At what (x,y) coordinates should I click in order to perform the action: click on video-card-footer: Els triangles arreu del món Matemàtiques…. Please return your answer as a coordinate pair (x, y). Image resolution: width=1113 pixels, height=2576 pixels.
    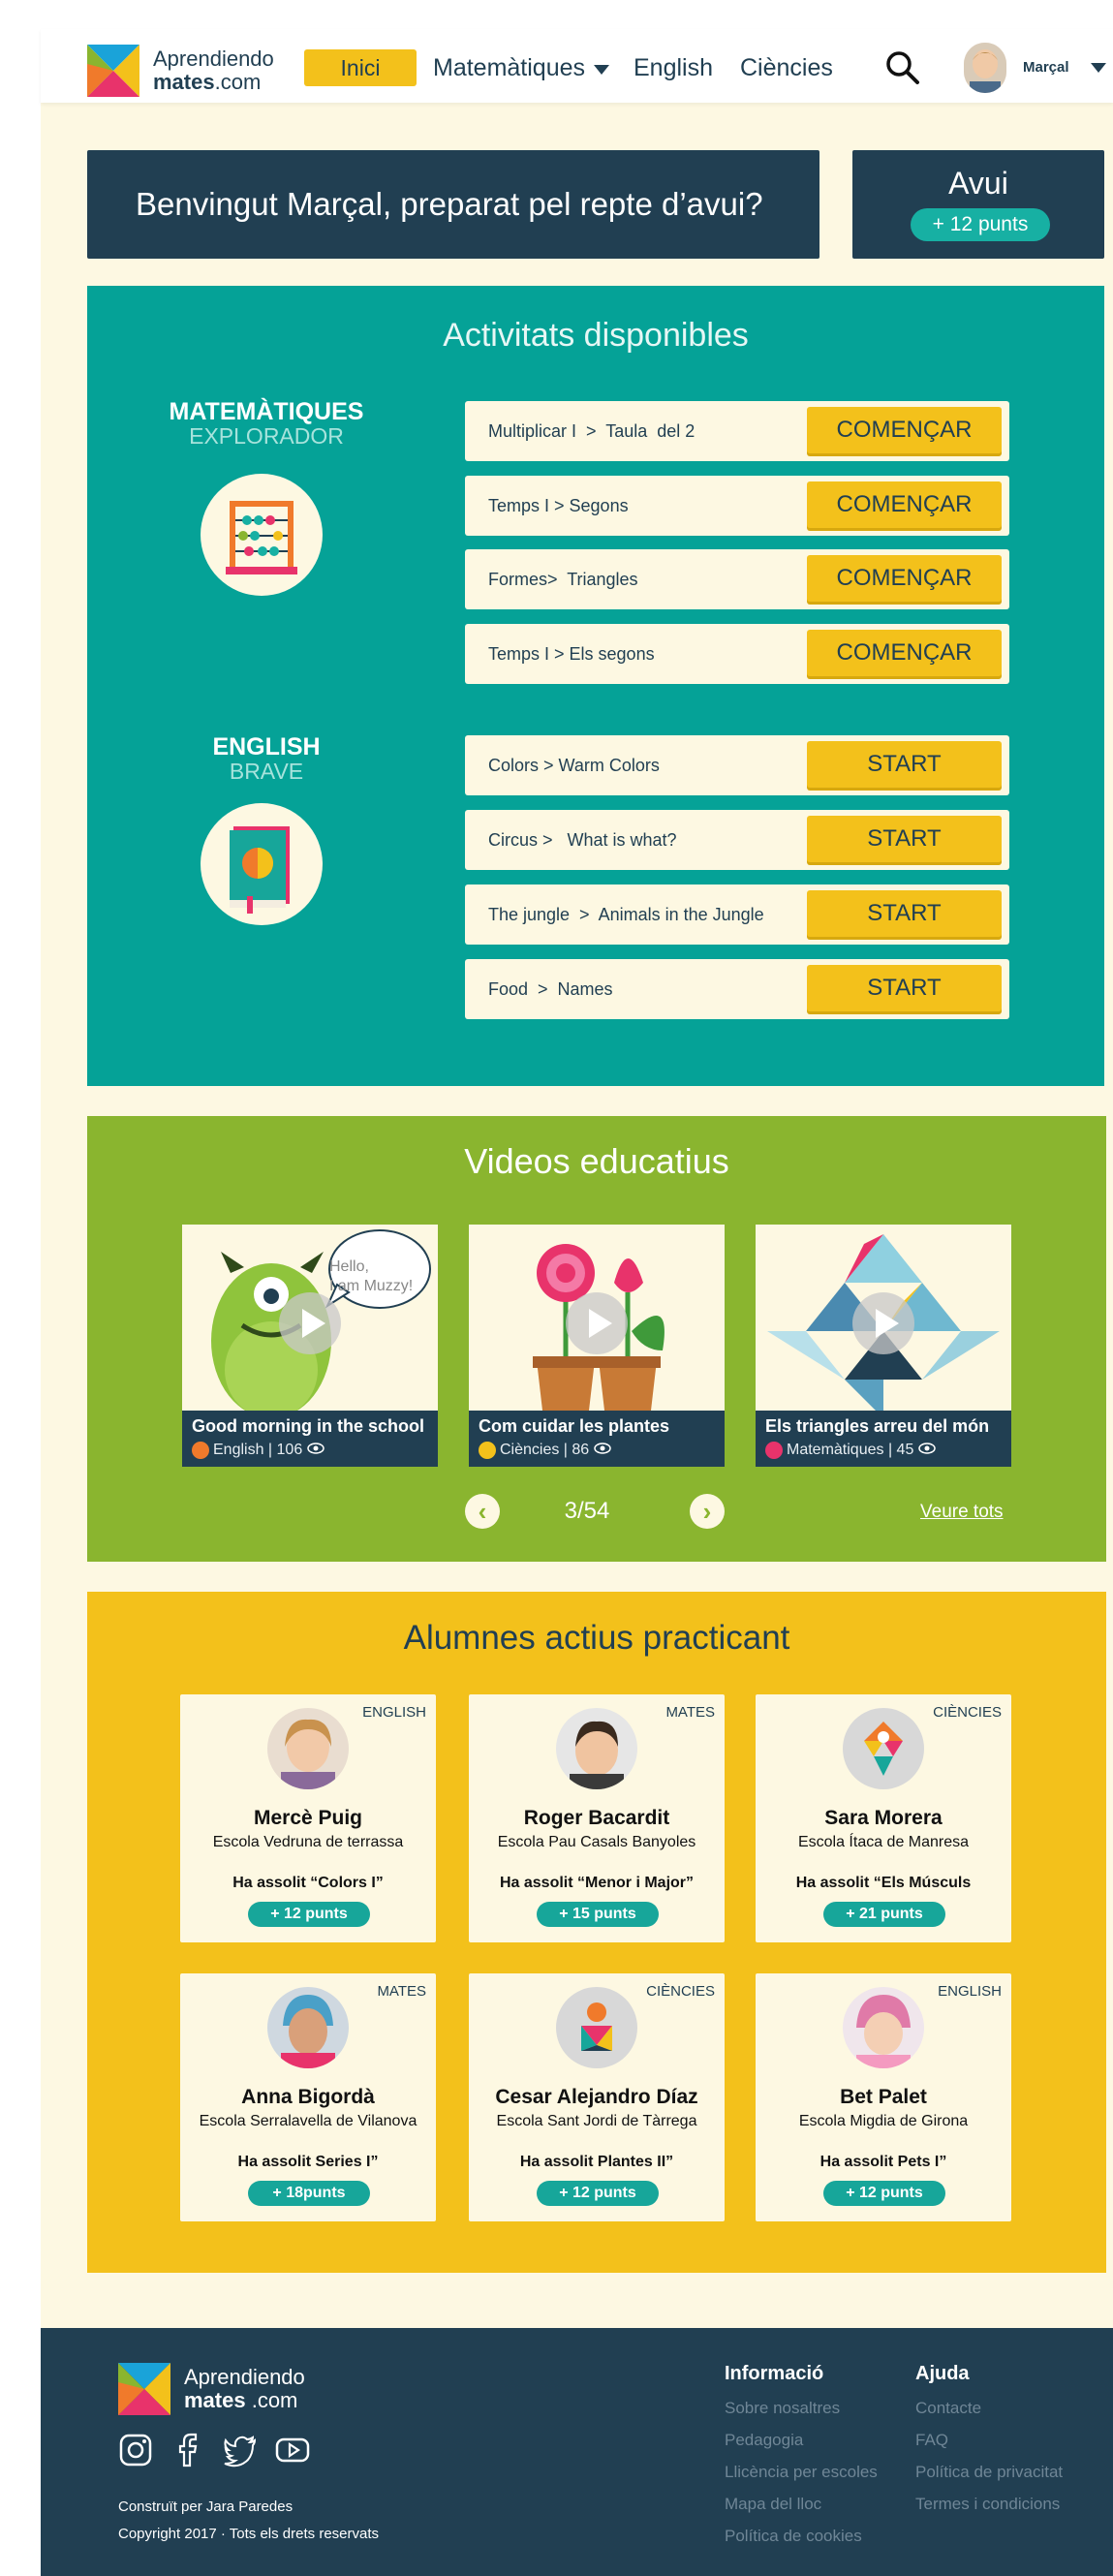
    Looking at the image, I should click on (883, 1439).